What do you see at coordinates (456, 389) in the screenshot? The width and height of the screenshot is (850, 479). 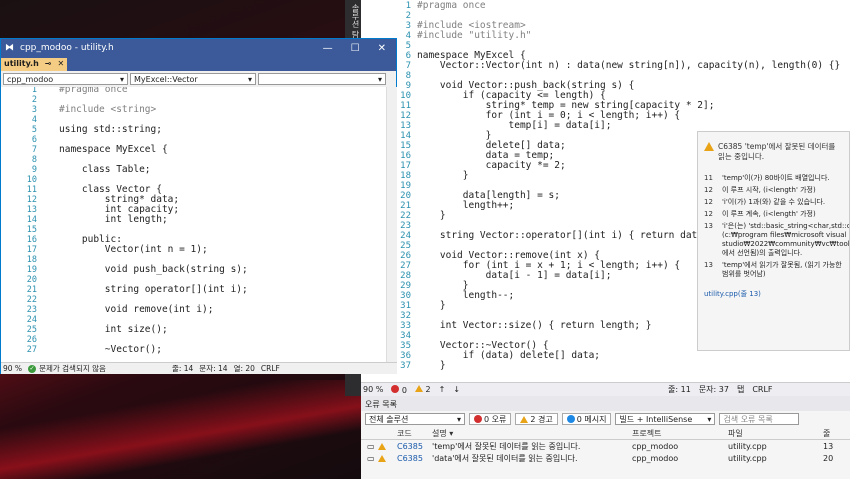 I see `nav-down-icon: ↓` at bounding box center [456, 389].